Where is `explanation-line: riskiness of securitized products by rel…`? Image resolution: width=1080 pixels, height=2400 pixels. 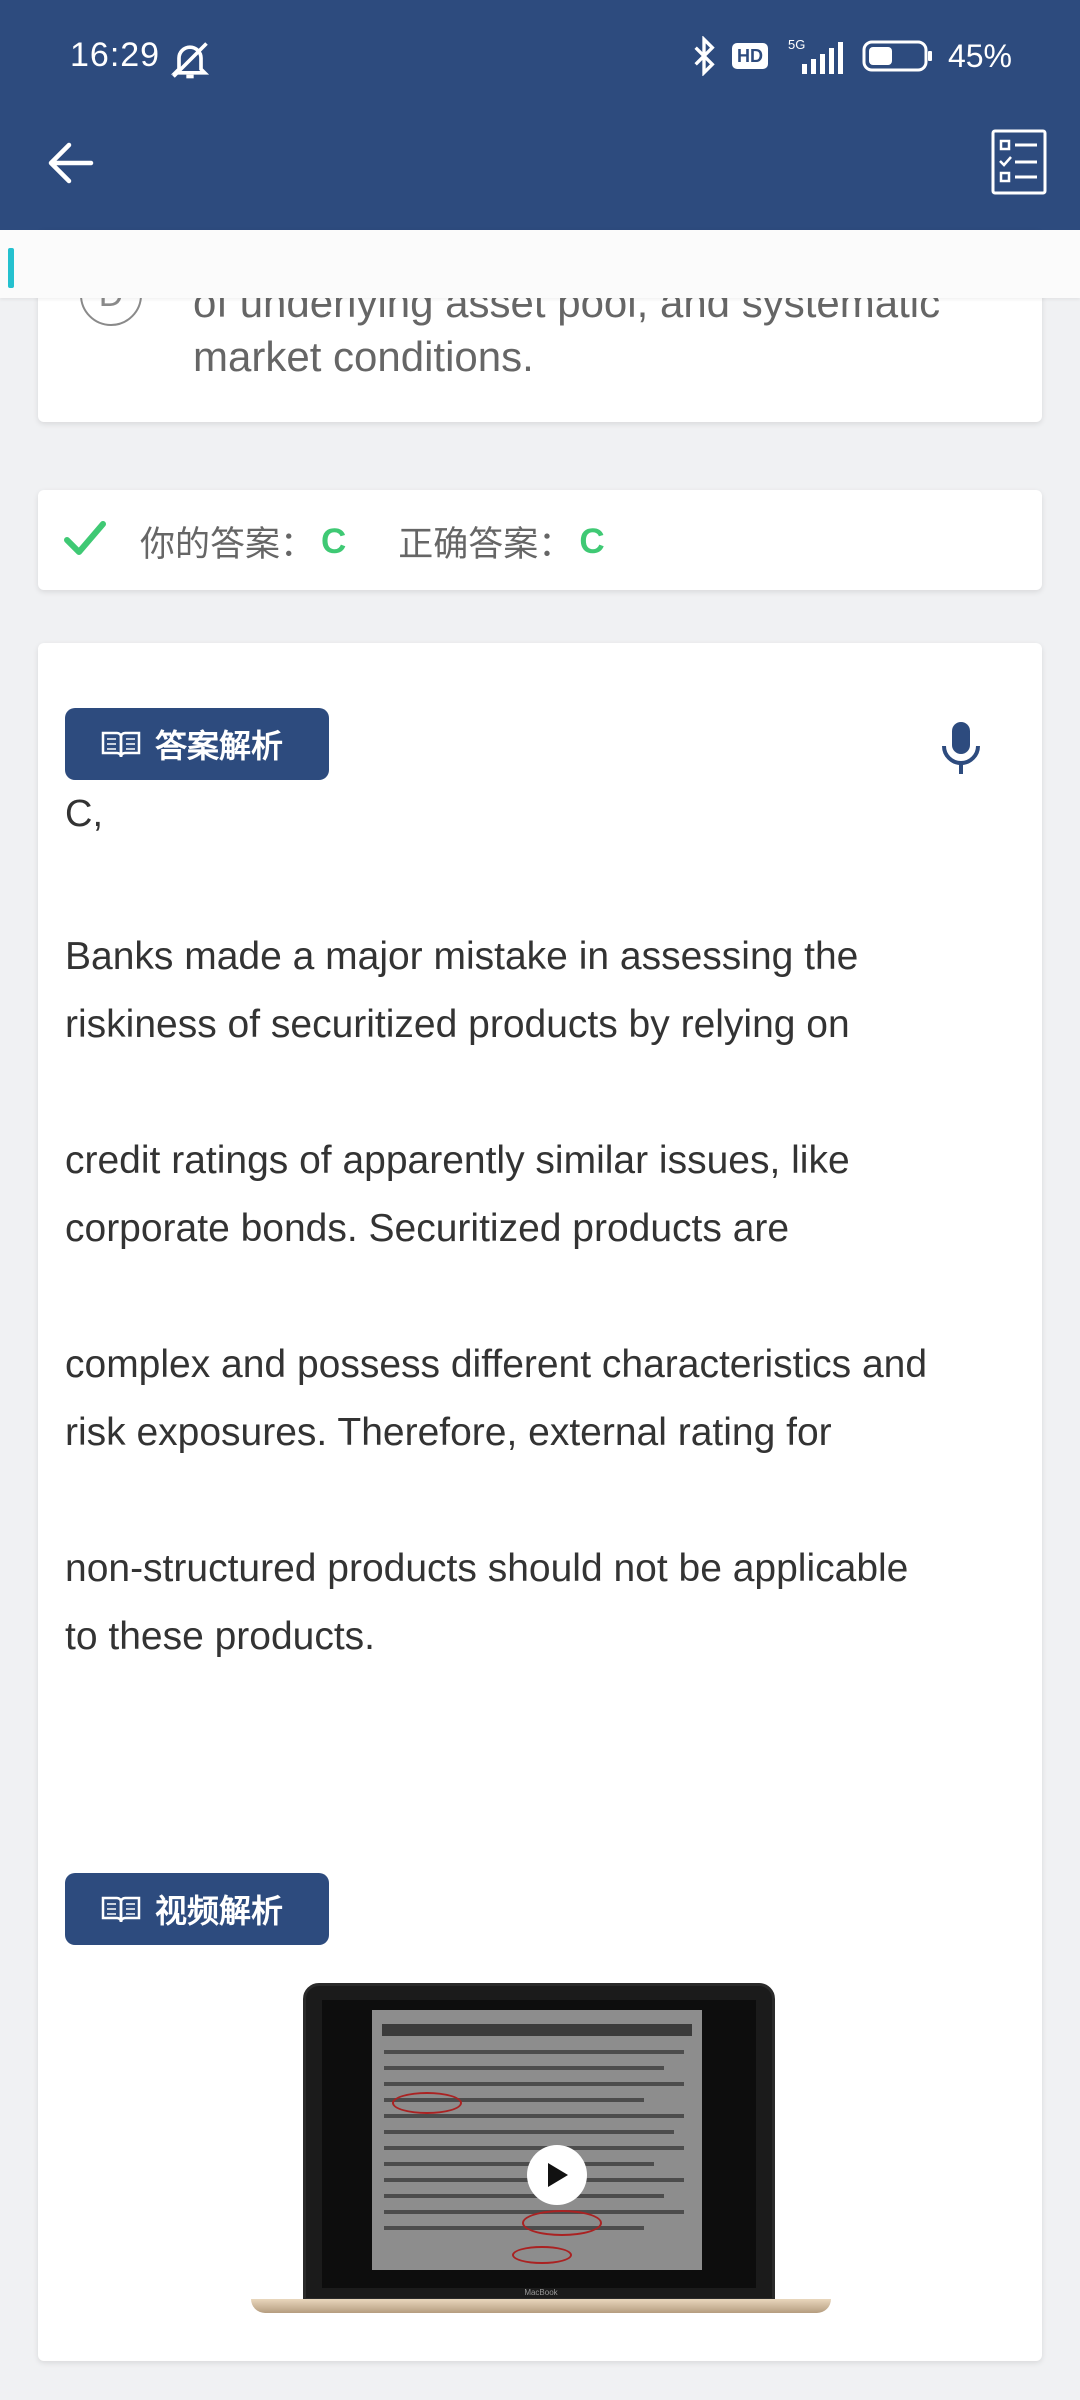
explanation-line: riskiness of securitized products by rel… is located at coordinates (457, 1024).